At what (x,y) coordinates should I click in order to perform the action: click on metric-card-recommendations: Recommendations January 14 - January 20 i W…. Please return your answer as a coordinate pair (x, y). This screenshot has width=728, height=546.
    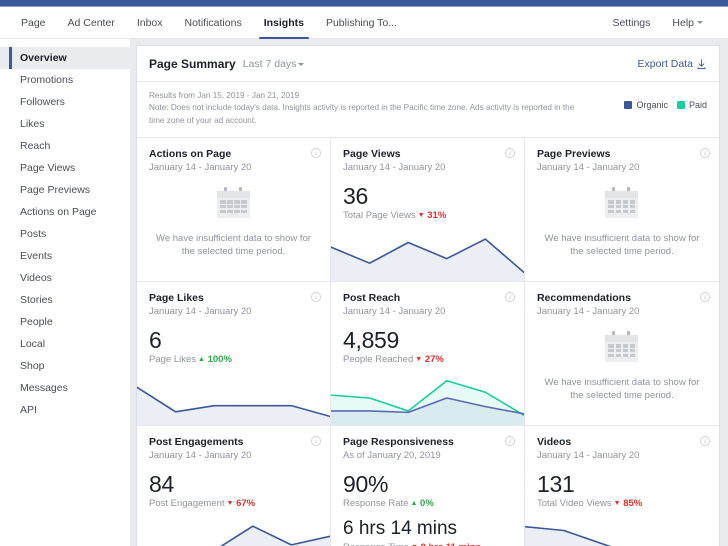
    Looking at the image, I should click on (621, 354).